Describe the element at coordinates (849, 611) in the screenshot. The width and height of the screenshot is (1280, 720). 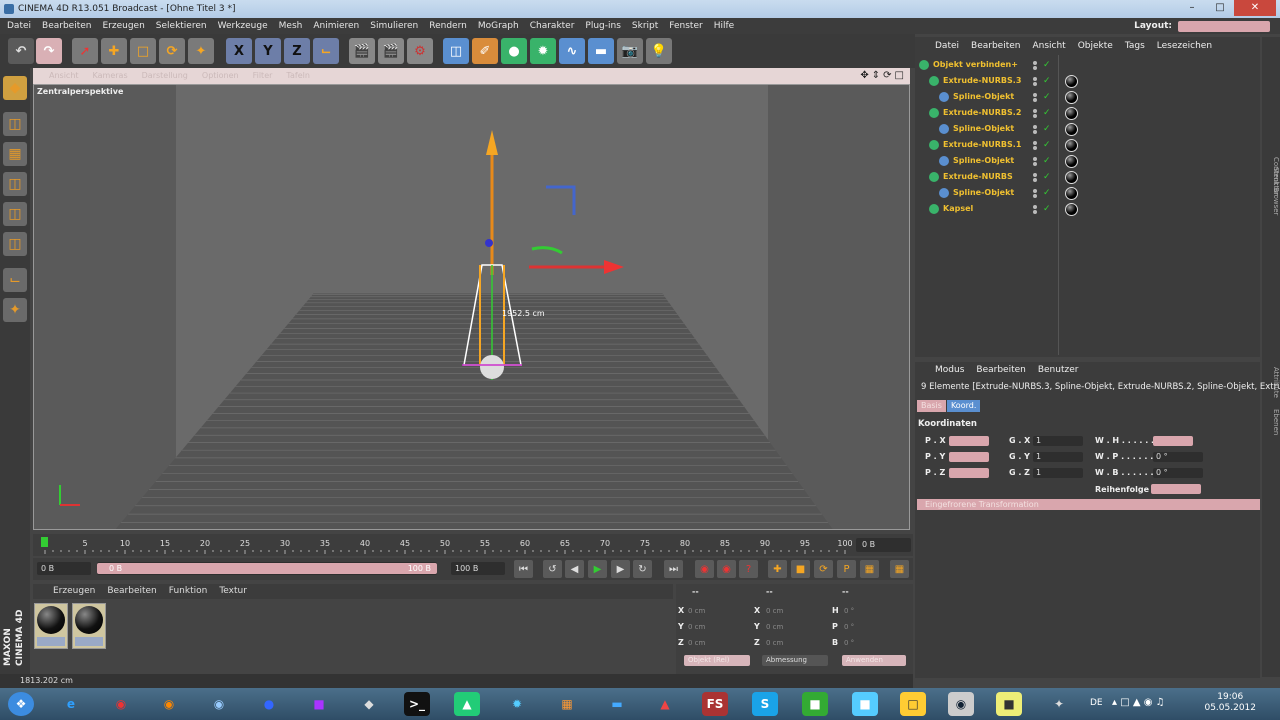
I see `coord-value: 0 °` at that location.